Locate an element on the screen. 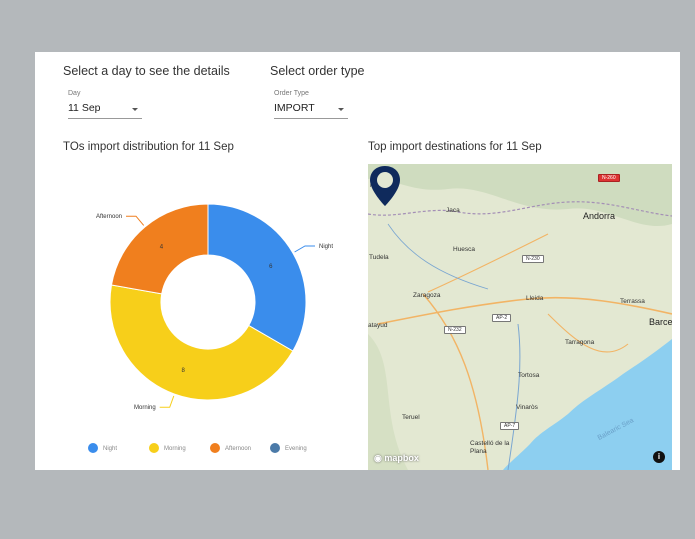  map-label-jaca: Jaca is located at coordinates (453, 210).